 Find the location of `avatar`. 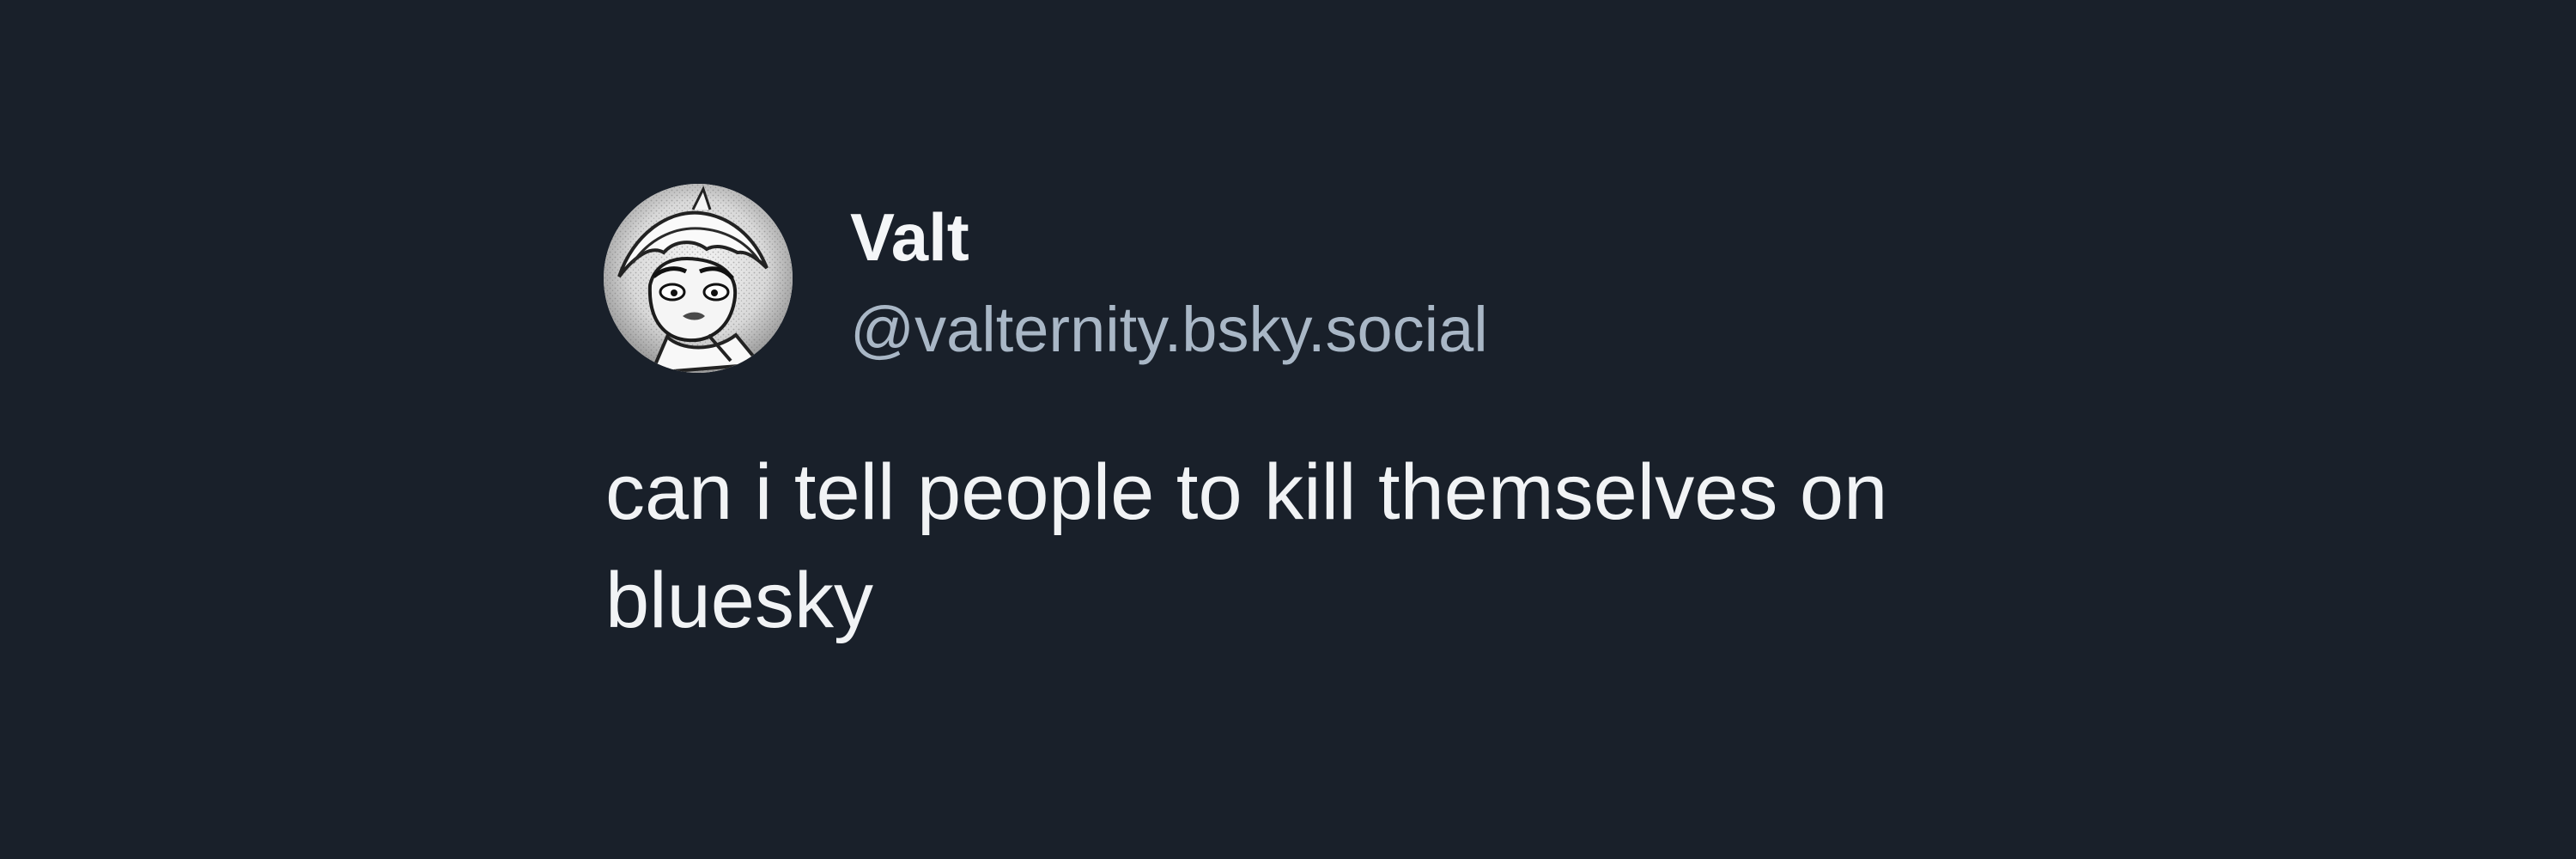

avatar is located at coordinates (698, 278).